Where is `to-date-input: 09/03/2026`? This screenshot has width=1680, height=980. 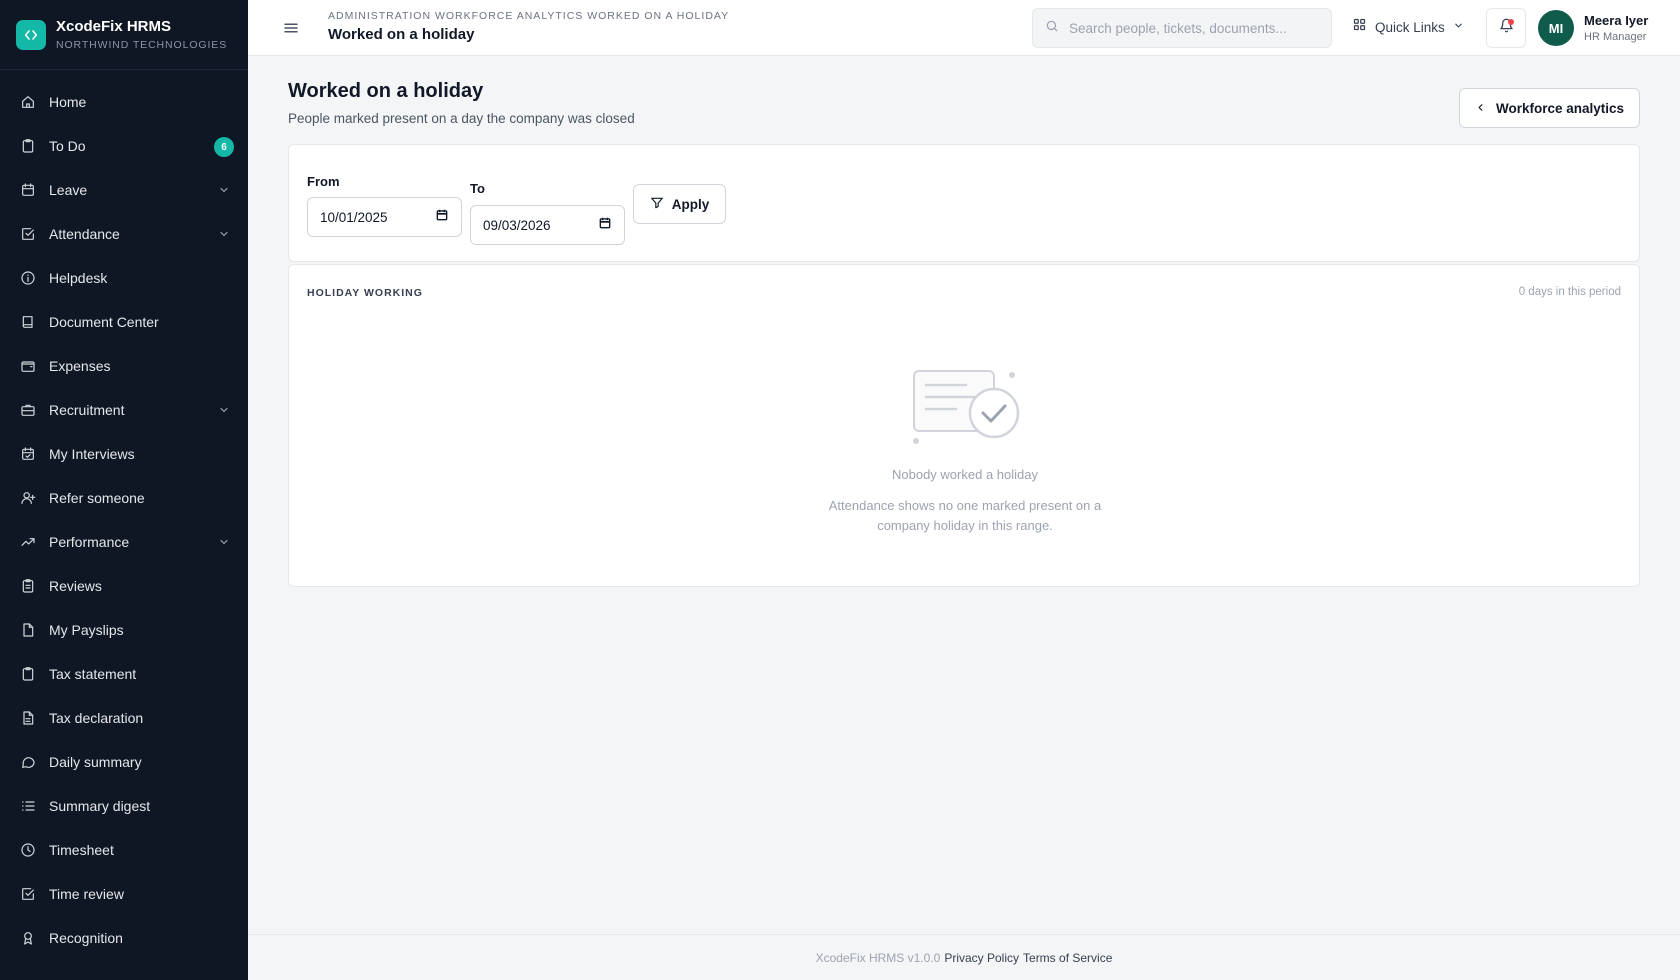 to-date-input: 09/03/2026 is located at coordinates (547, 225).